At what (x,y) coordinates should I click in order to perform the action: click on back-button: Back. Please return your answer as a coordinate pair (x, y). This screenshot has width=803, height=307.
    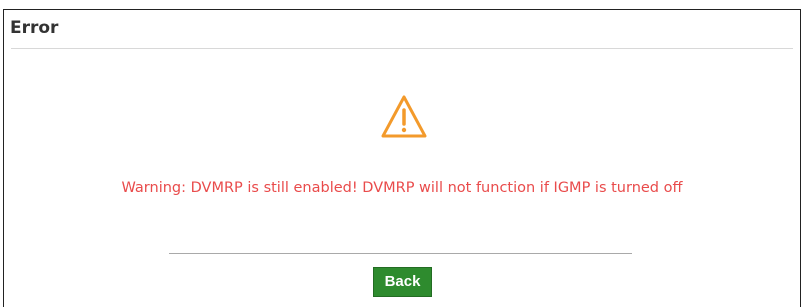
    Looking at the image, I should click on (402, 282).